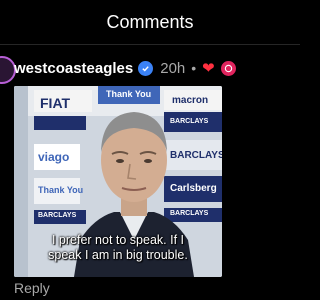 This screenshot has height=300, width=320. Describe the element at coordinates (118, 255) in the screenshot. I see `caption-line: speak I am in big trouble.` at that location.